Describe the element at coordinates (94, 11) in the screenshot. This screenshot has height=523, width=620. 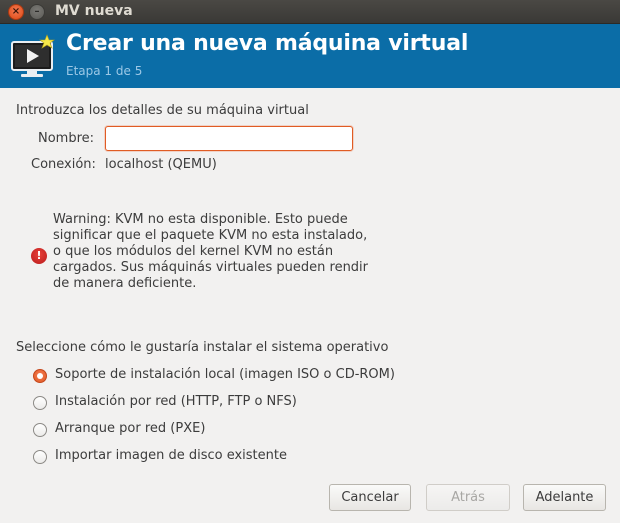
I see `window-title: MV nueva` at that location.